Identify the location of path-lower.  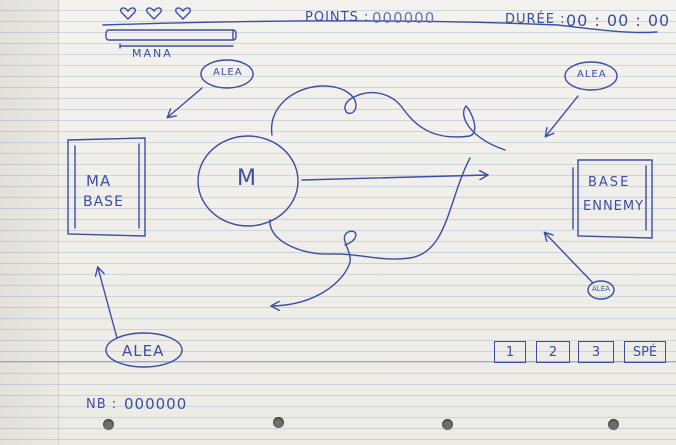
(370, 208).